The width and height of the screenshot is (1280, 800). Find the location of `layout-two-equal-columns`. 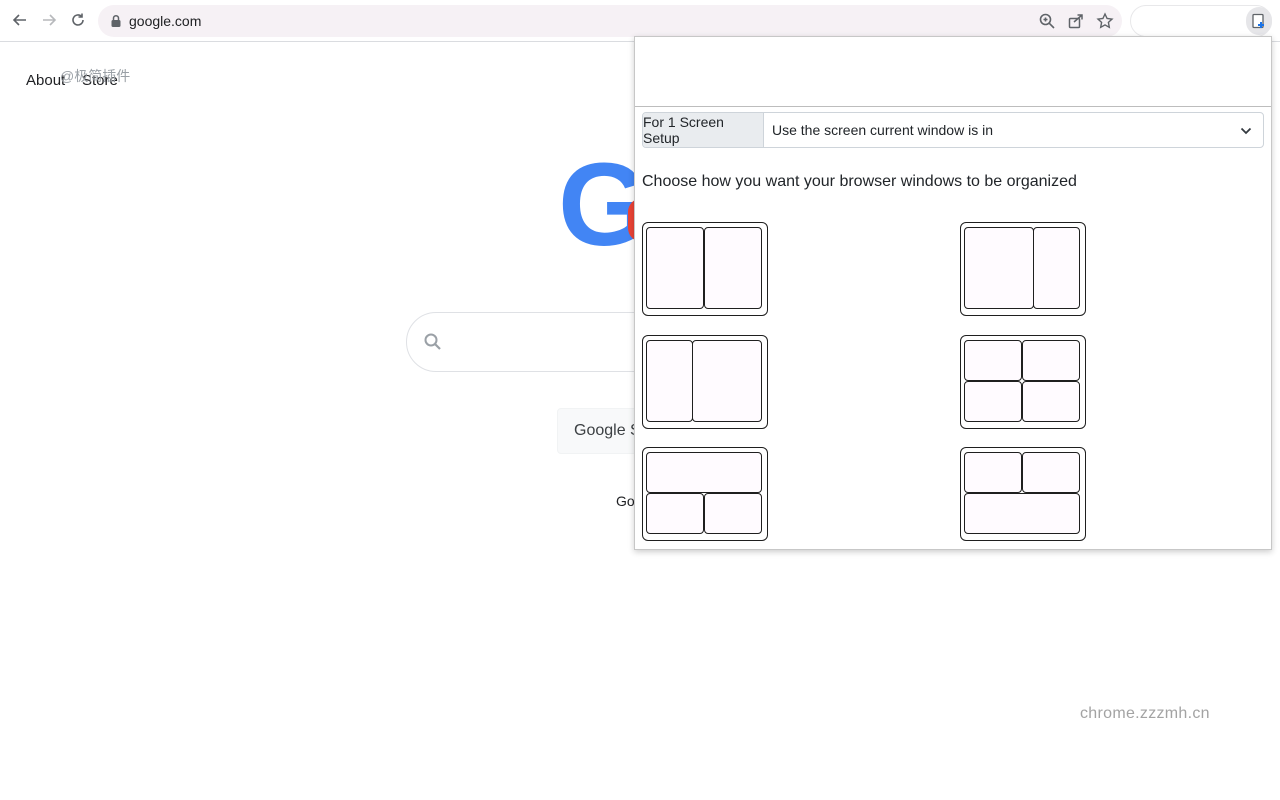

layout-two-equal-columns is located at coordinates (705, 269).